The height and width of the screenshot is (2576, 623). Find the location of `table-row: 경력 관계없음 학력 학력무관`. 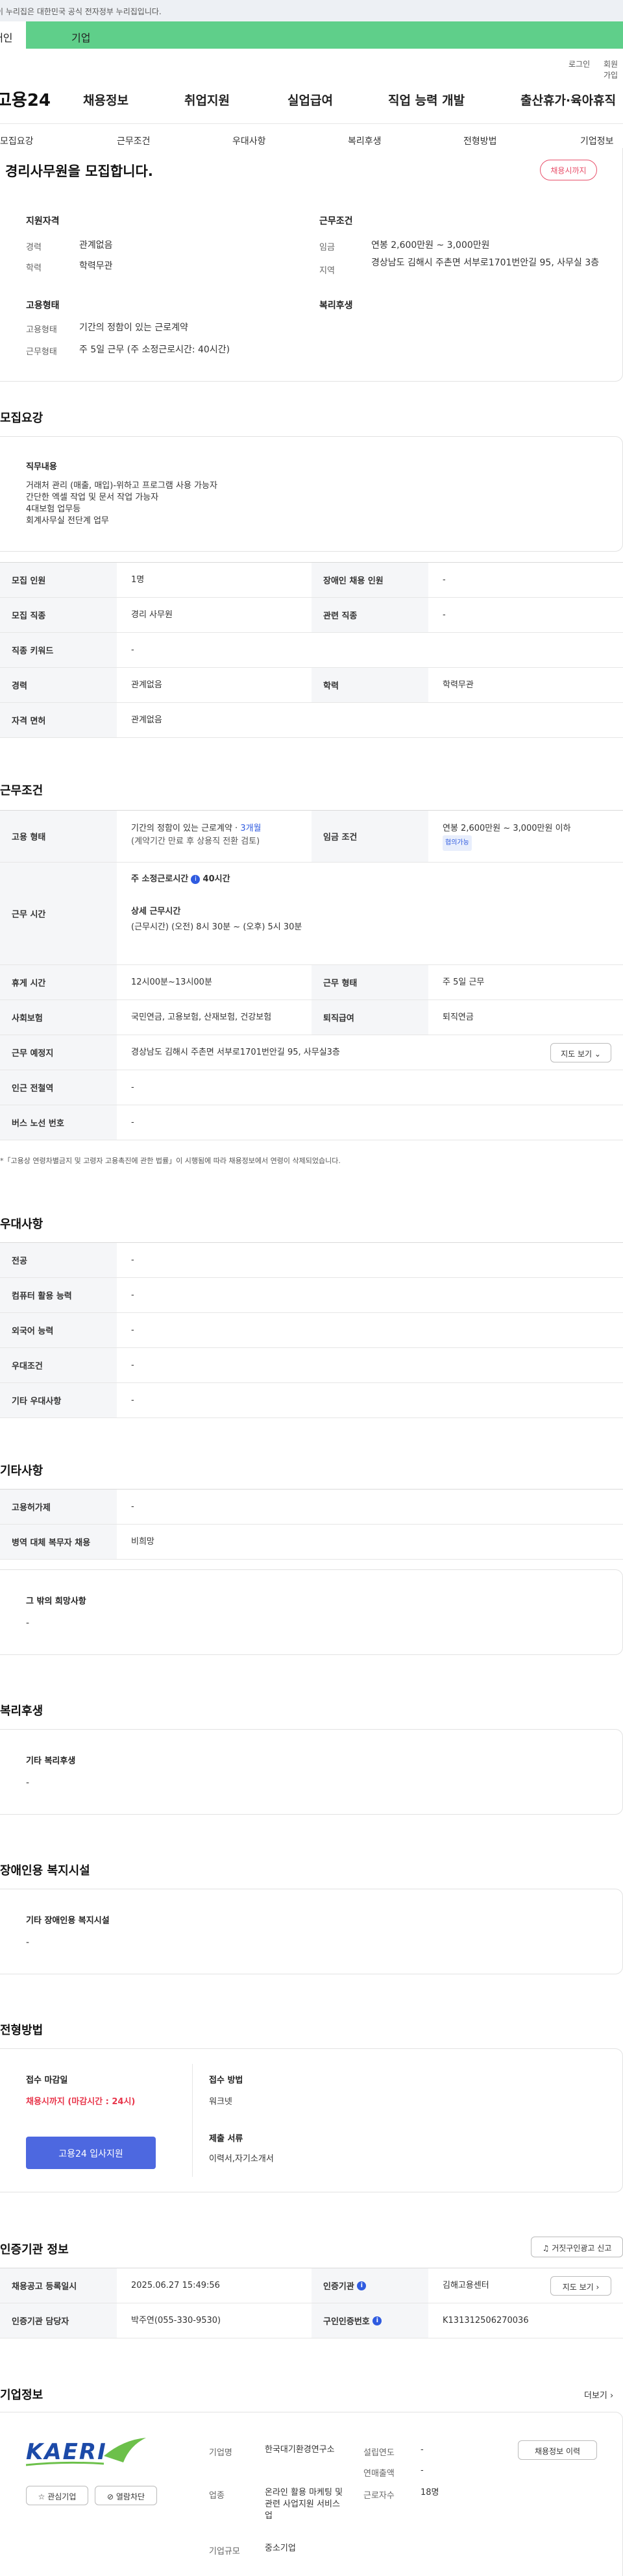

table-row: 경력 관계없음 학력 학력무관 is located at coordinates (311, 685).